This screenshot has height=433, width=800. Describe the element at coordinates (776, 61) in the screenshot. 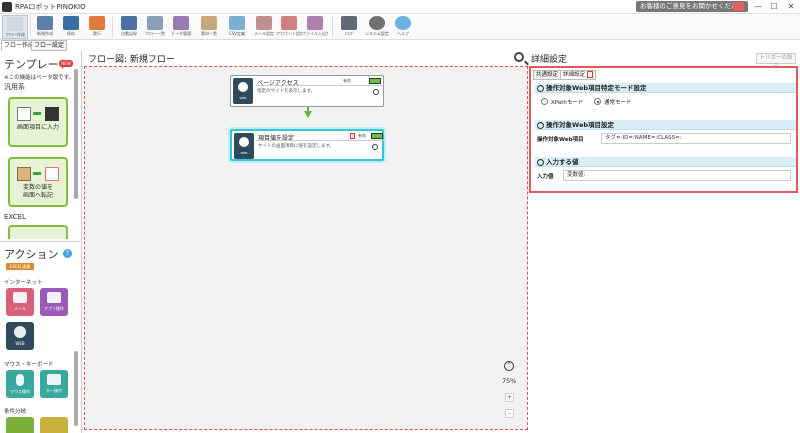

I see `trigger-settings-button: トリガーの設定` at that location.